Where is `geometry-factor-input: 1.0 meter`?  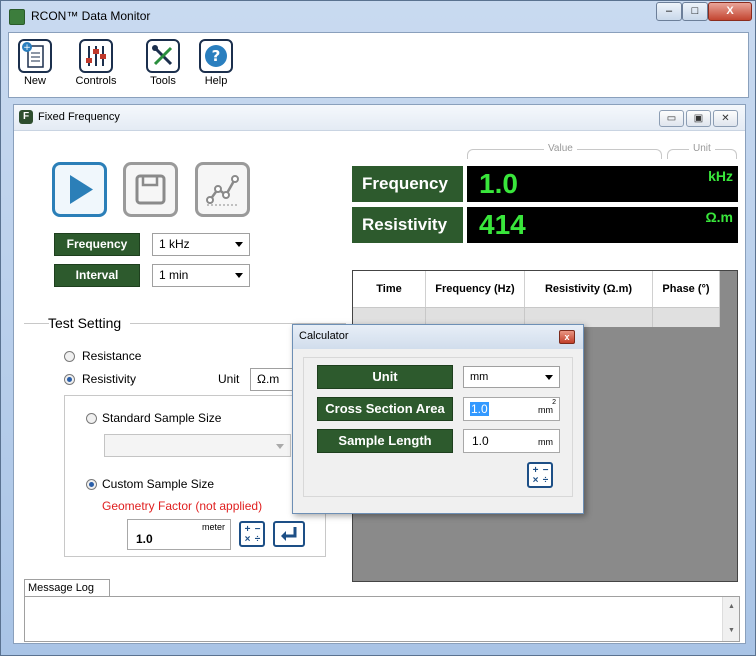 geometry-factor-input: 1.0 meter is located at coordinates (179, 534).